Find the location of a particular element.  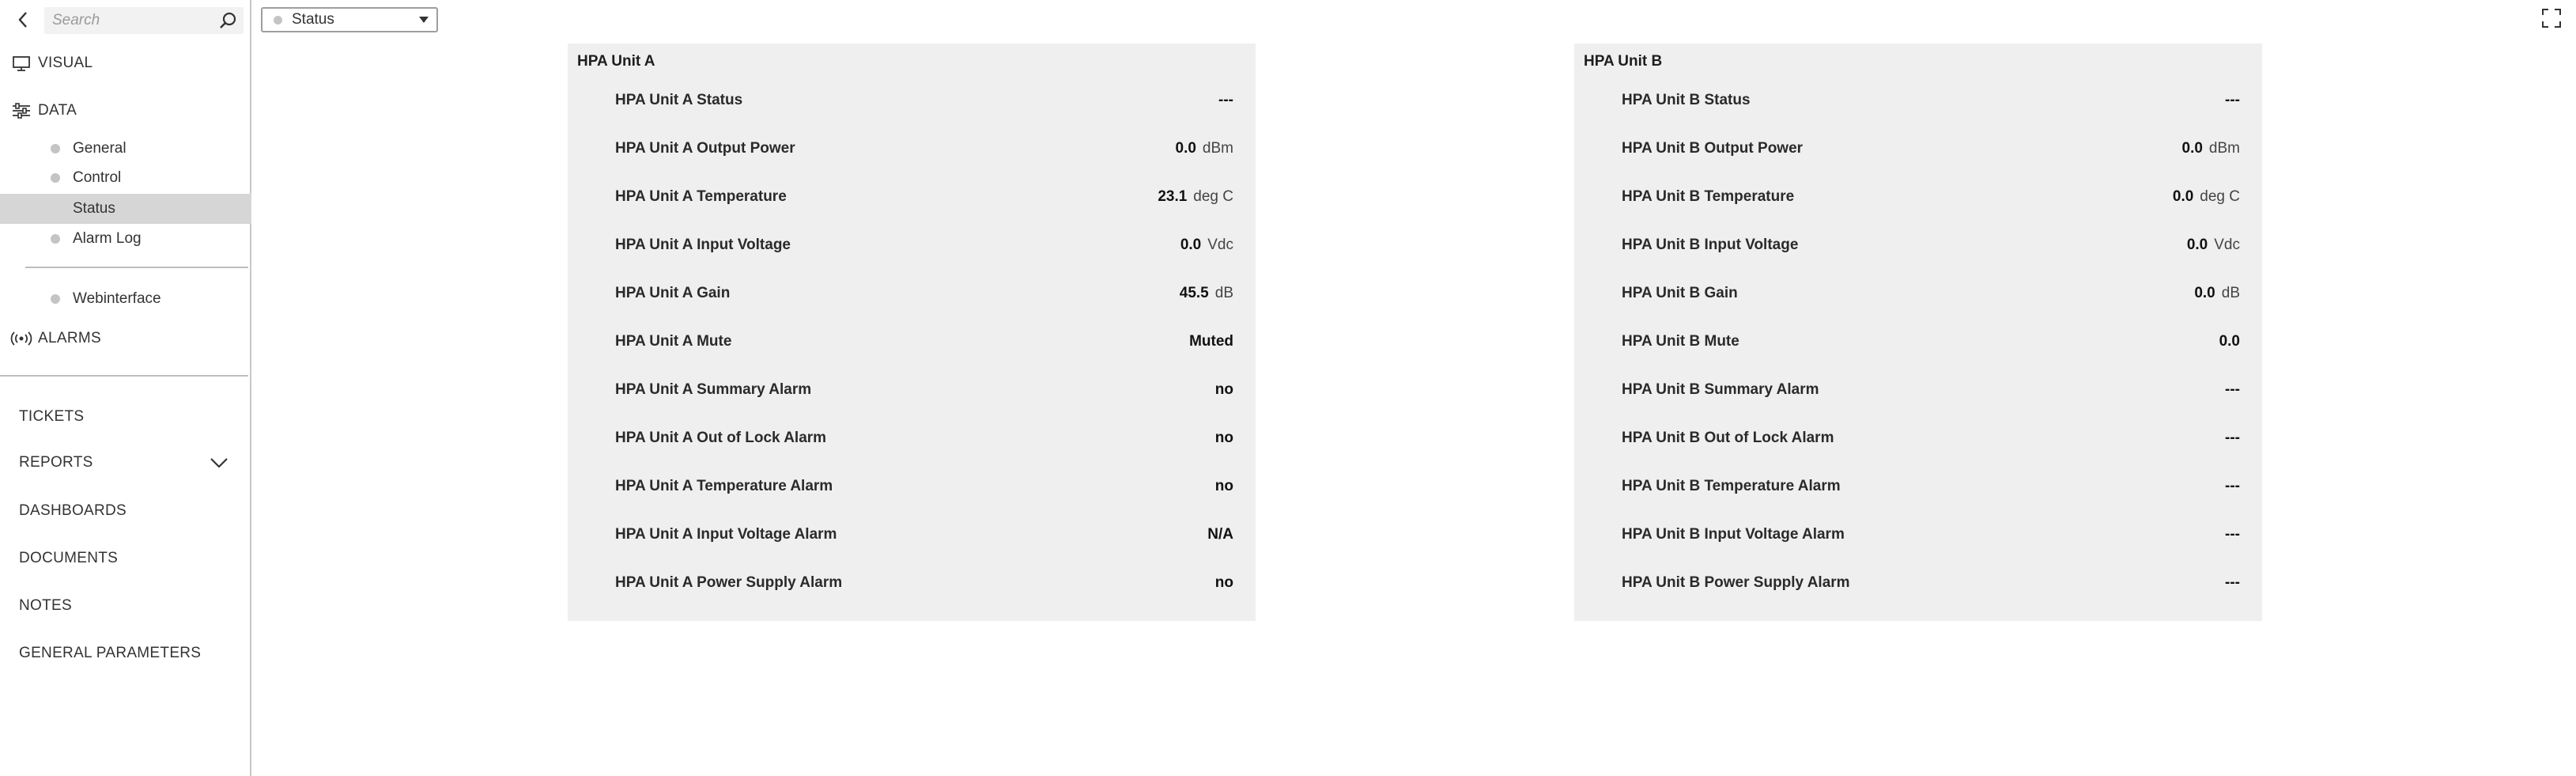

nav-tickets: TICKETS is located at coordinates (51, 417).